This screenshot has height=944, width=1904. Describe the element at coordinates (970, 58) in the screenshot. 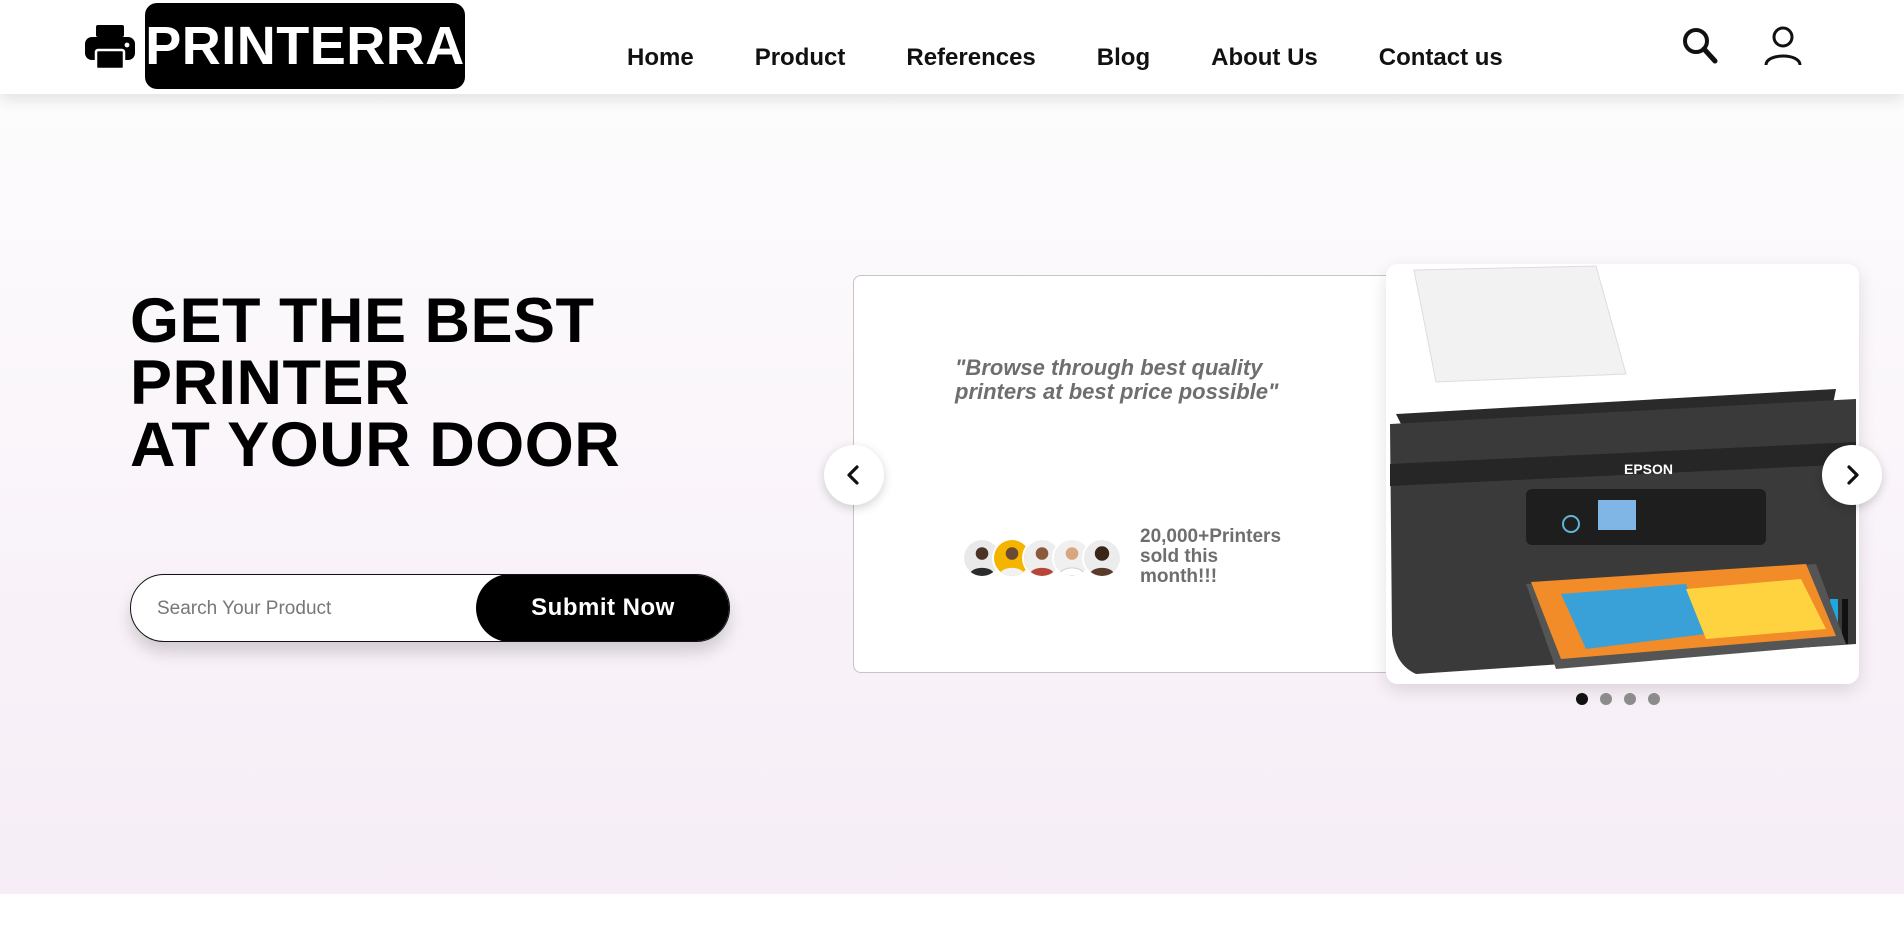

I see `nav-references: References` at that location.